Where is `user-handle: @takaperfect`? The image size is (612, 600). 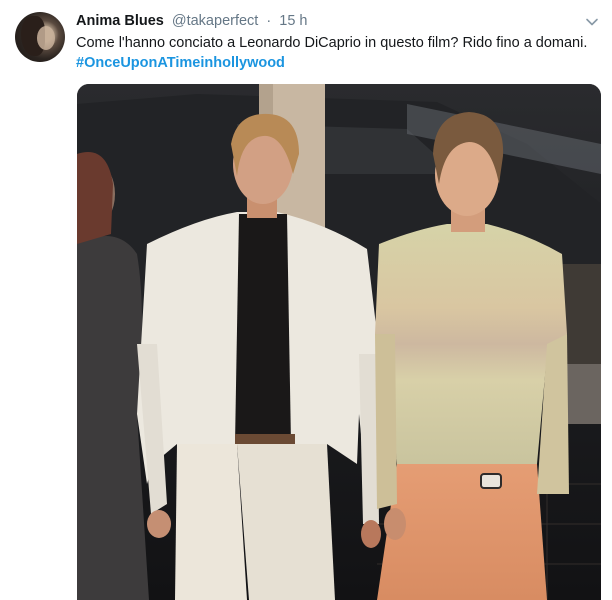
user-handle: @takaperfect is located at coordinates (215, 21).